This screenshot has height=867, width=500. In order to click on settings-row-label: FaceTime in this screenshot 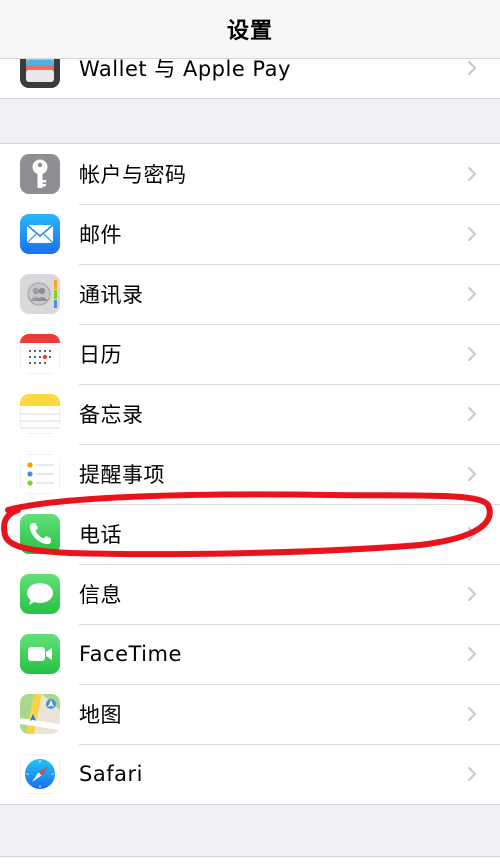, I will do `click(130, 654)`.